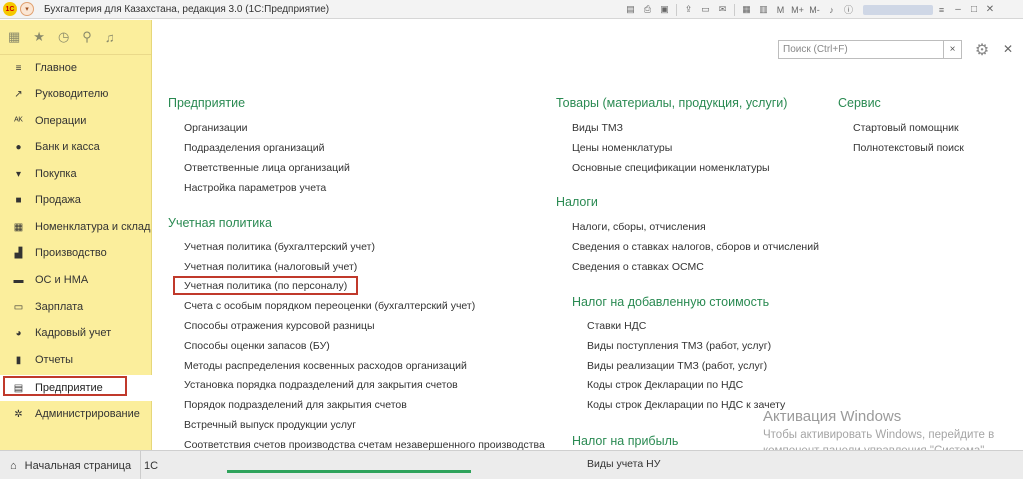 The image size is (1023, 479). I want to click on section-title-enterprise: Предприятие, so click(207, 103).